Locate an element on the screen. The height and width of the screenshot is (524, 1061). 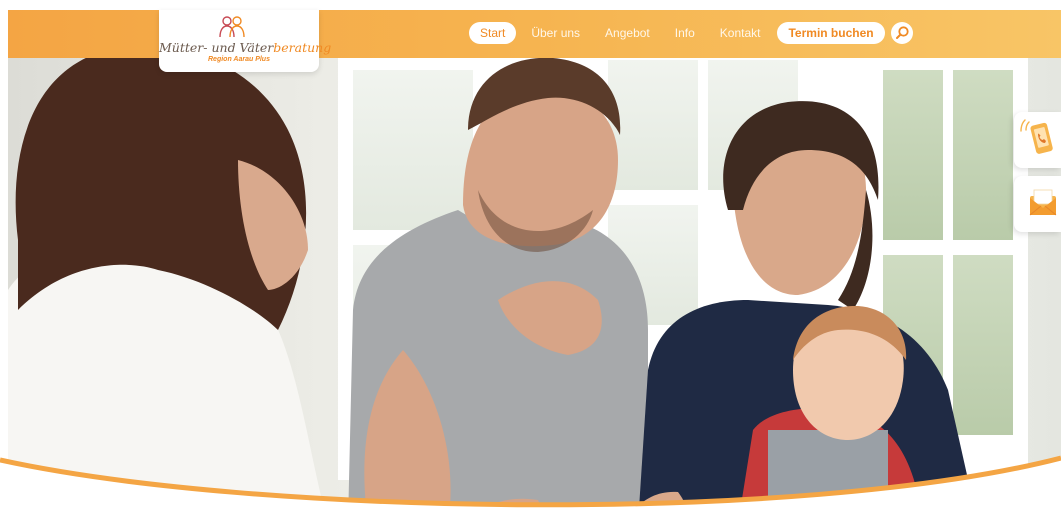
book-appointment-button: Termin buchen is located at coordinates (831, 33).